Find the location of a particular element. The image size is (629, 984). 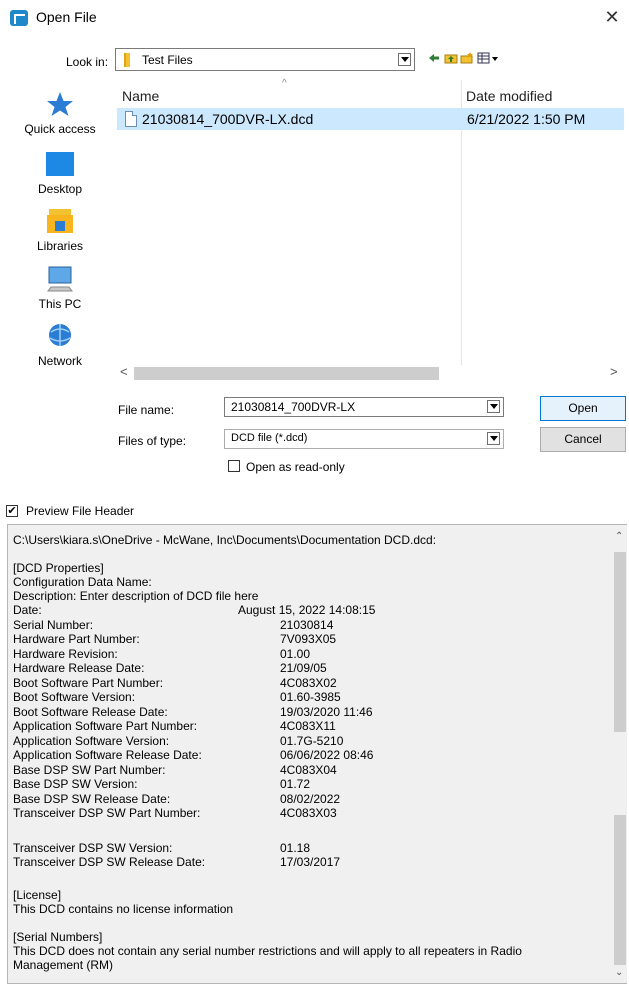

place-label: Quick access is located at coordinates (60, 129).